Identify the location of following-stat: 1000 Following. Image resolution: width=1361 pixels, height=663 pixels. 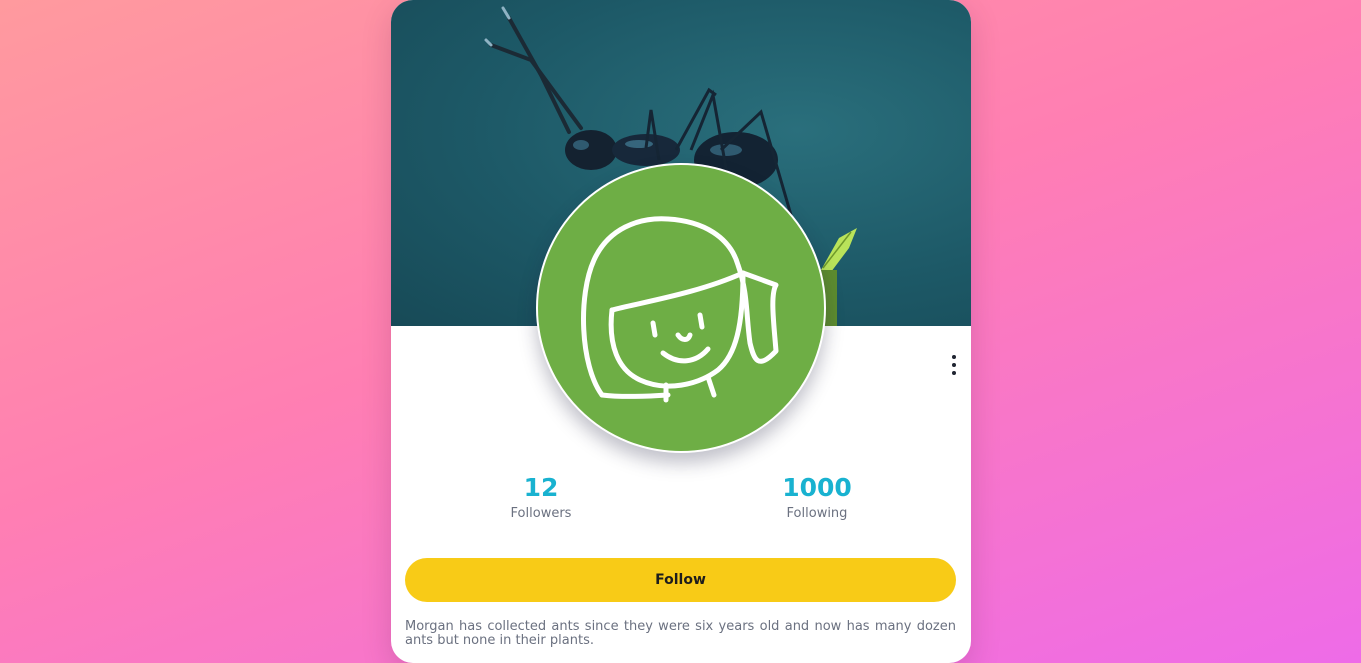
(817, 496).